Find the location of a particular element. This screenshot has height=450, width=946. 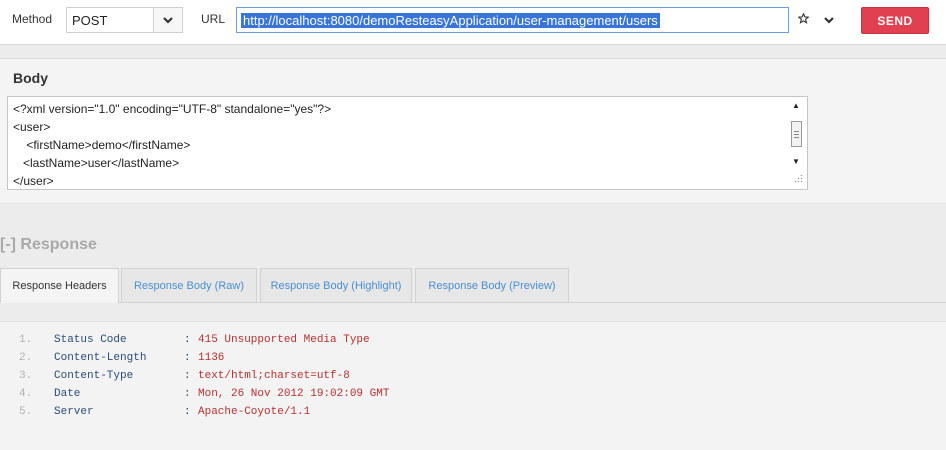

resize-grip-icon is located at coordinates (798, 179).